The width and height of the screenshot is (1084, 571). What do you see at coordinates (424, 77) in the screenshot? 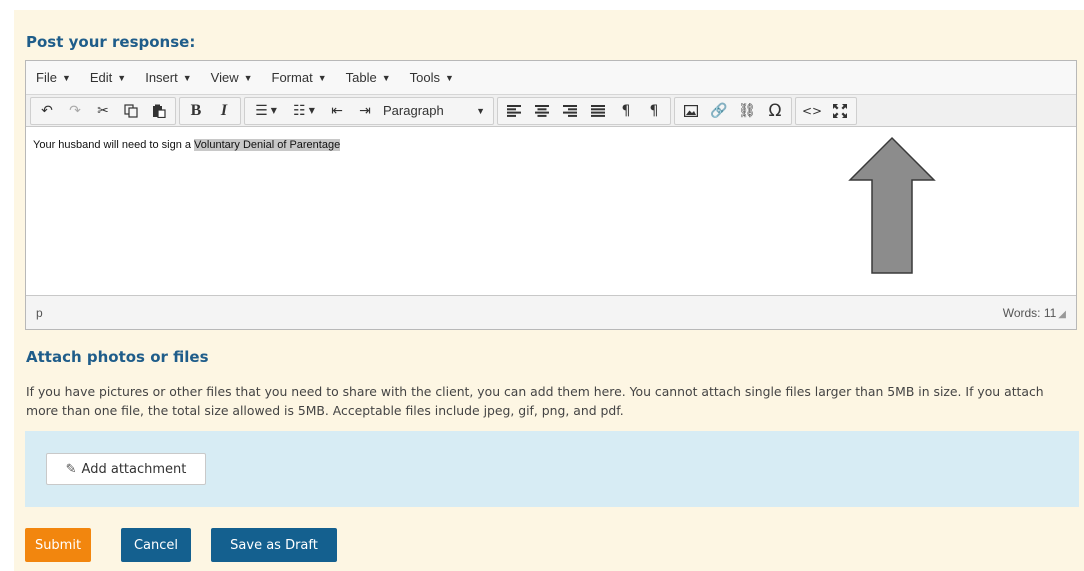
I see `menu-label: Tools` at bounding box center [424, 77].